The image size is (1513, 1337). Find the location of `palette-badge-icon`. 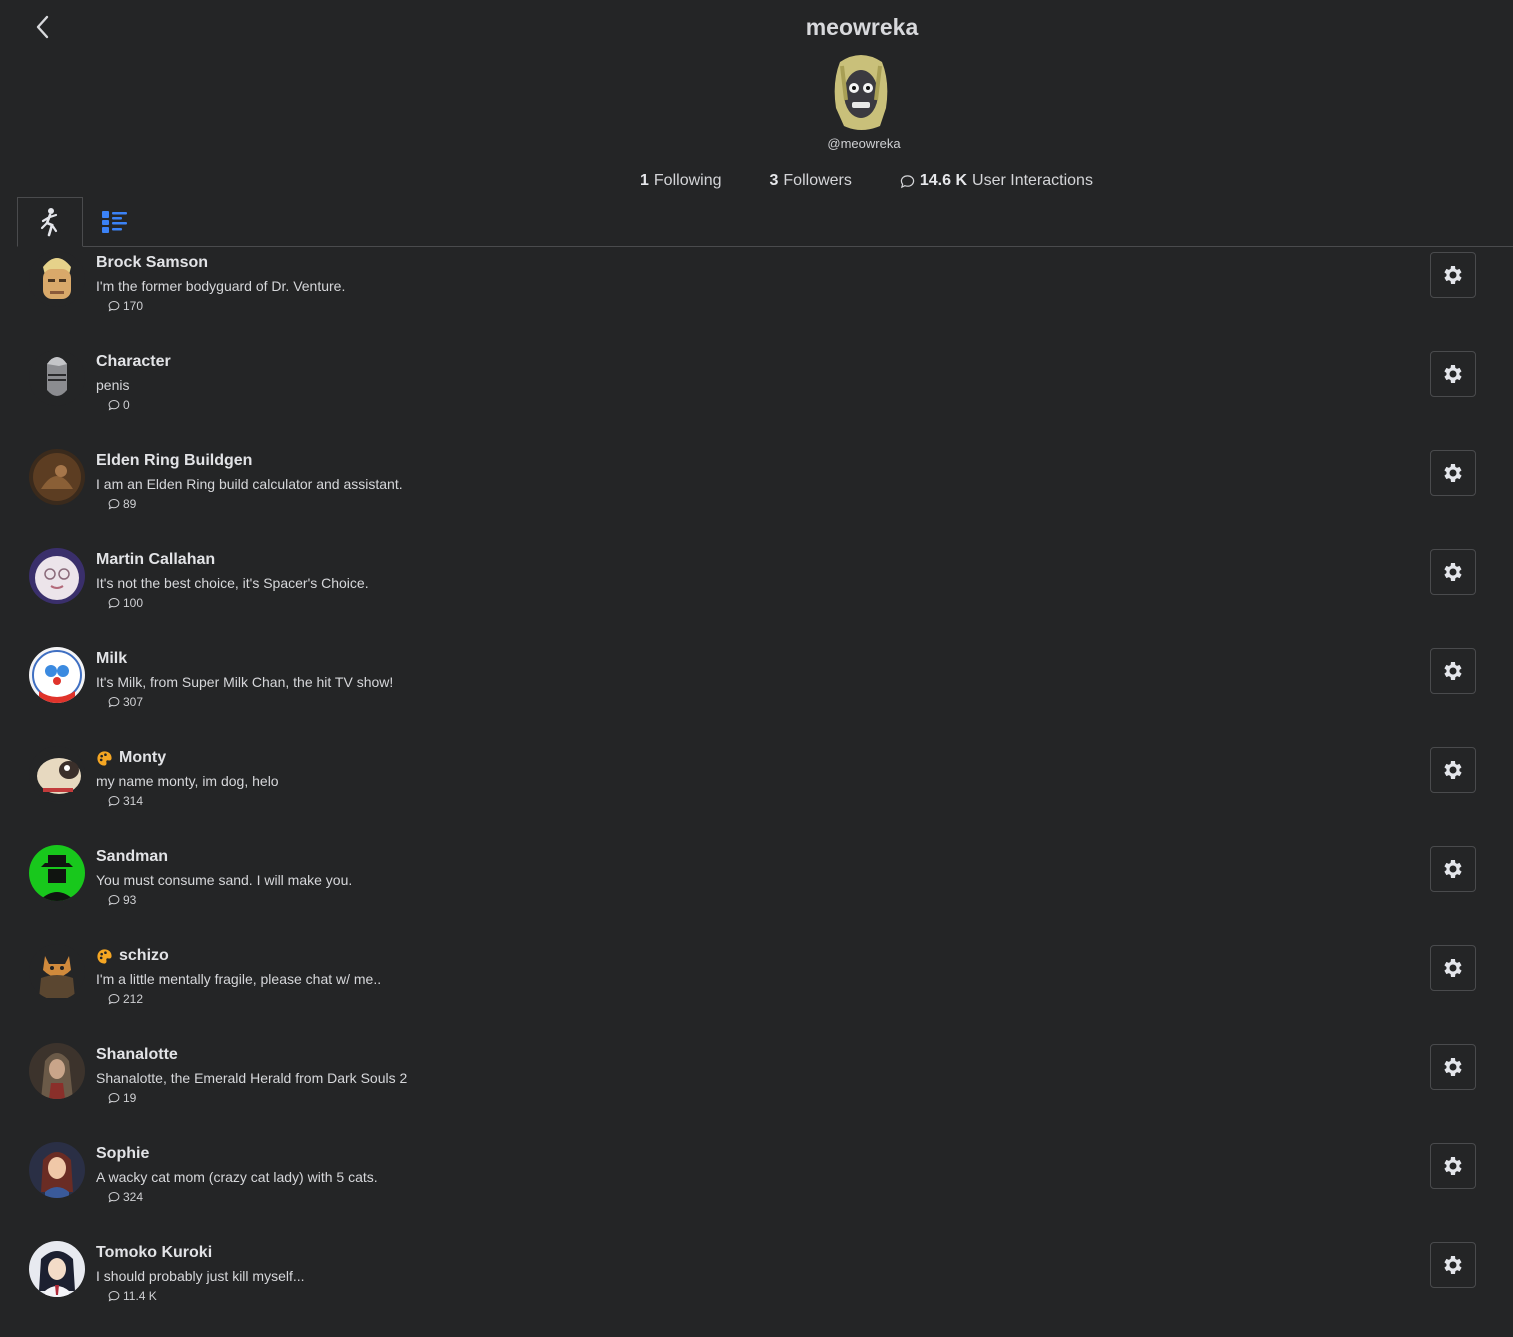

palette-badge-icon is located at coordinates (104, 758).